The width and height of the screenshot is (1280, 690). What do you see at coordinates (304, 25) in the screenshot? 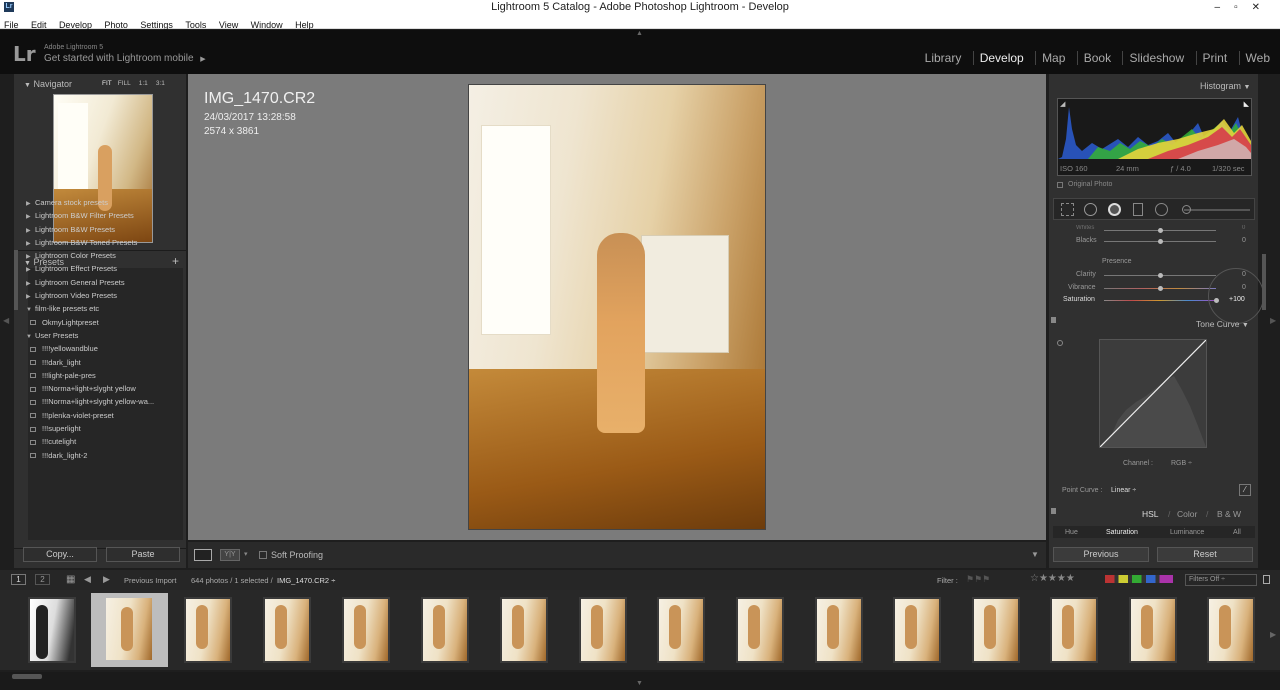
I see `menu-help: Help` at bounding box center [304, 25].